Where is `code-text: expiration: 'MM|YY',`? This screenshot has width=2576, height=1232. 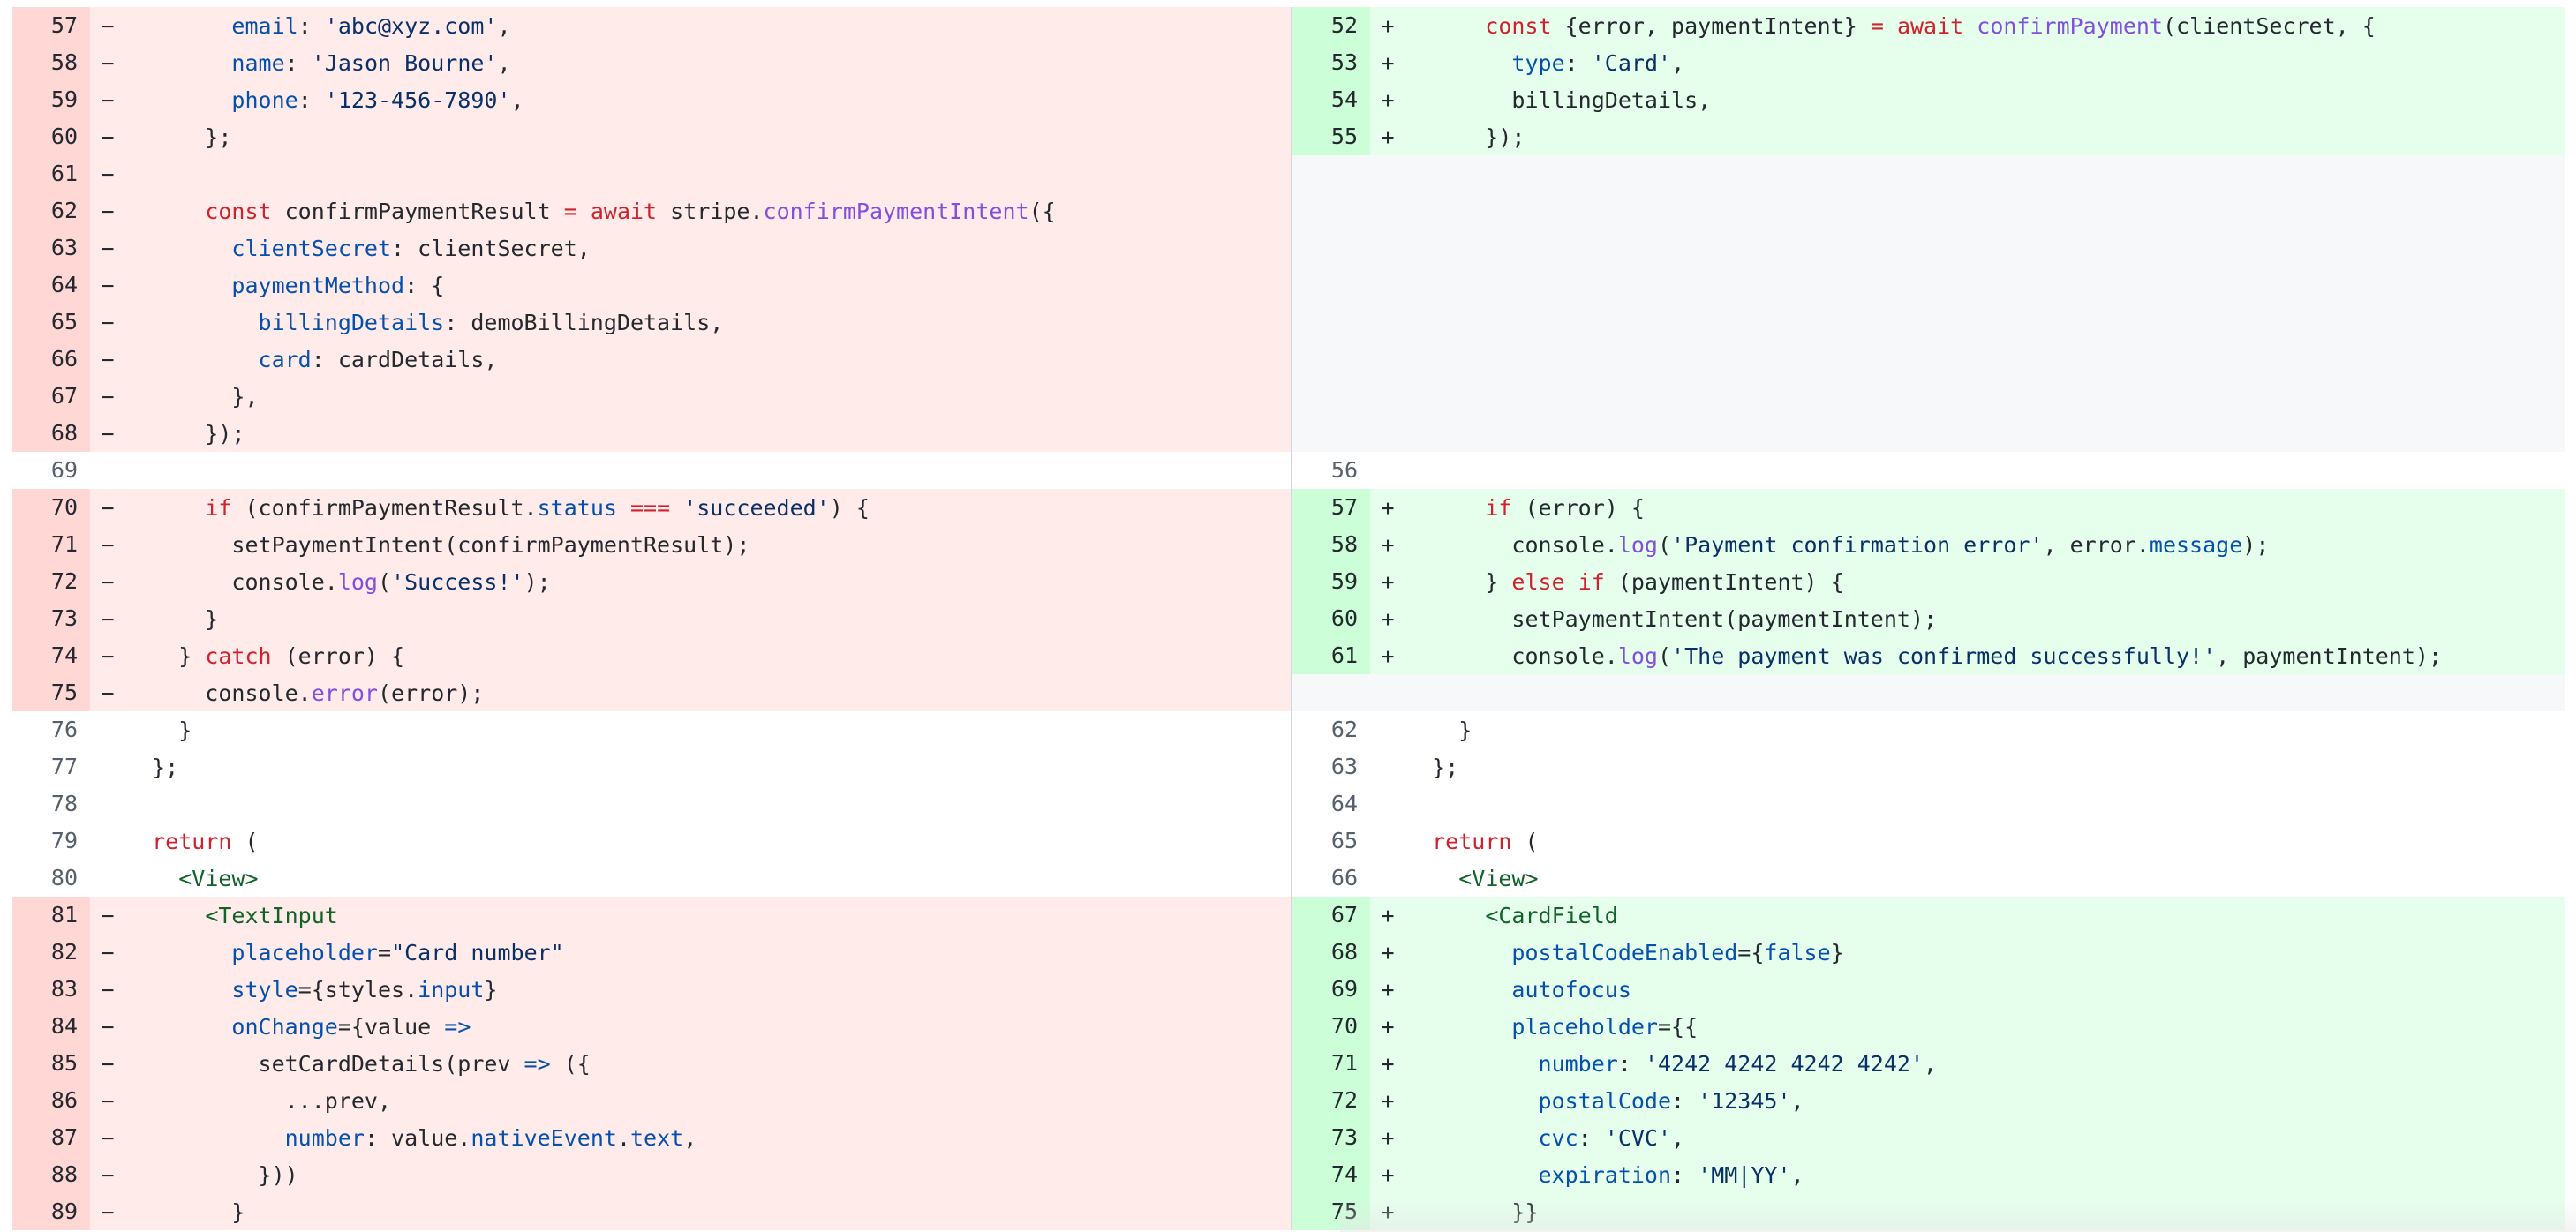 code-text: expiration: 'MM|YY', is located at coordinates (1985, 1175).